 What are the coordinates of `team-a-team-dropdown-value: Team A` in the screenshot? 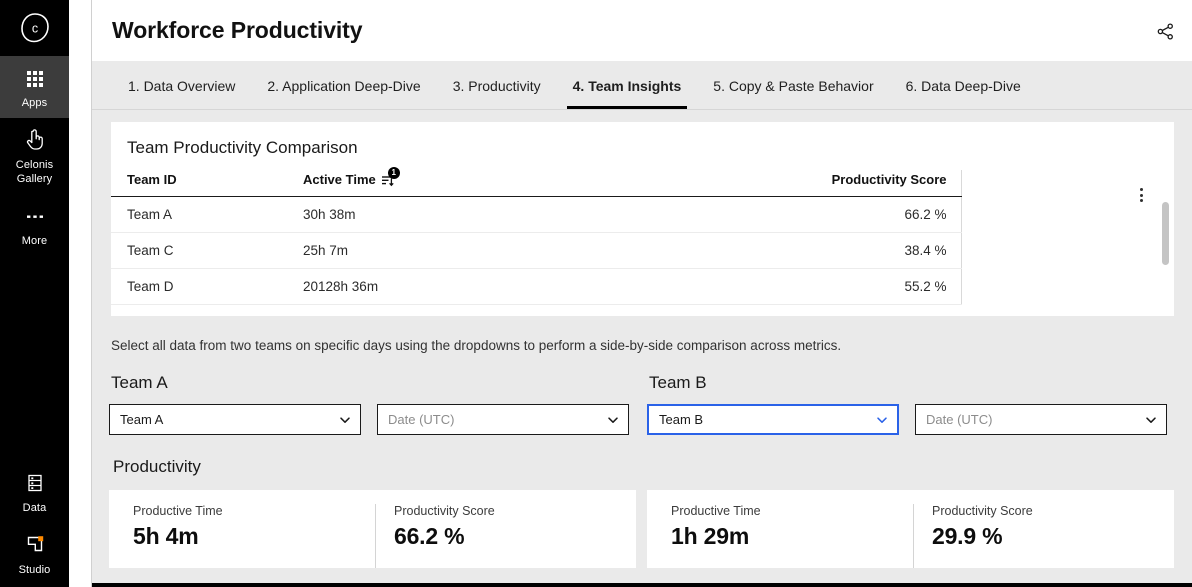 It's located at (142, 419).